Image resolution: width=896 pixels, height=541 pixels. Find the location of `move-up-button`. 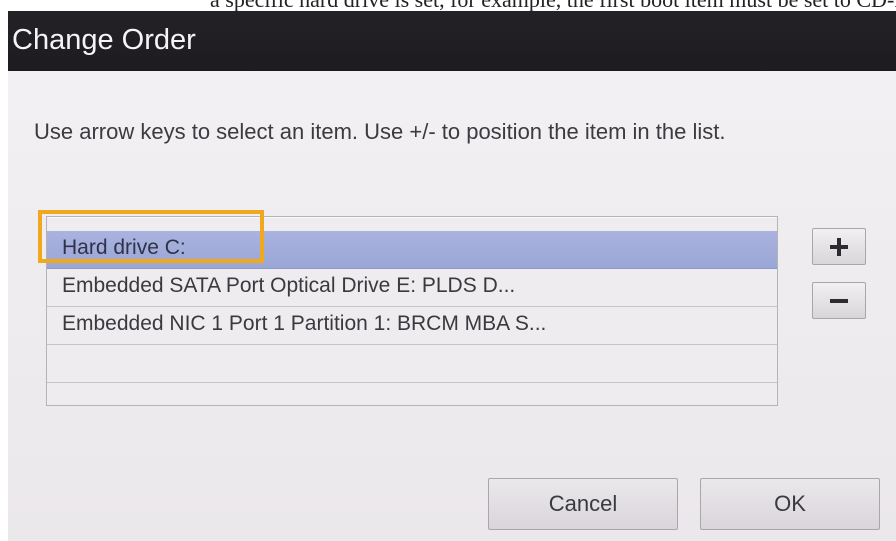

move-up-button is located at coordinates (839, 246).